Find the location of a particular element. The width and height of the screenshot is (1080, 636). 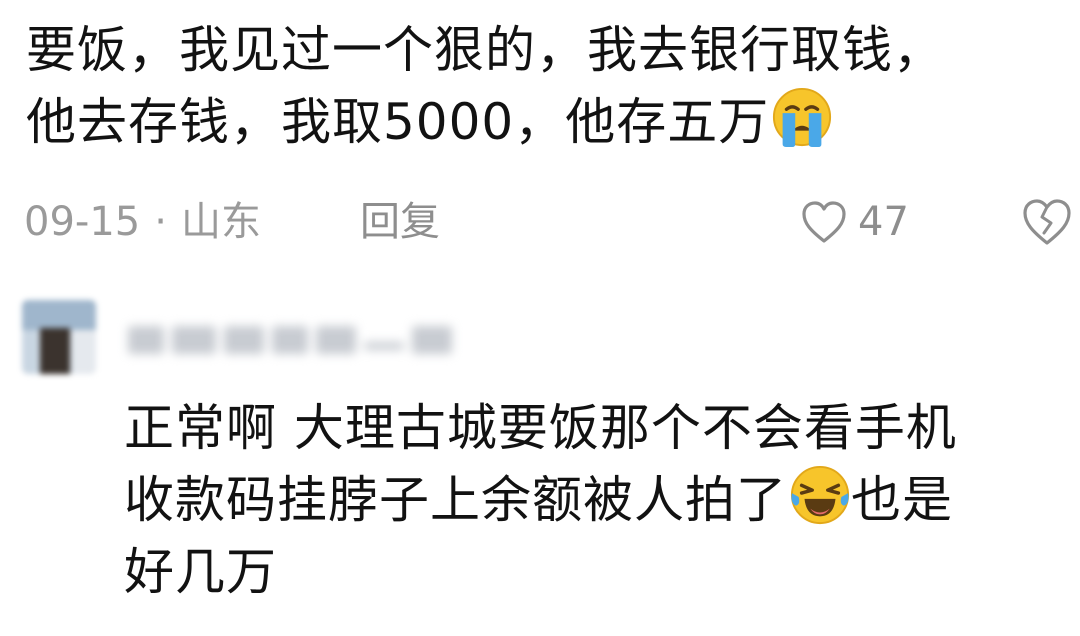

comment-date: 09-15 is located at coordinates (82, 222).